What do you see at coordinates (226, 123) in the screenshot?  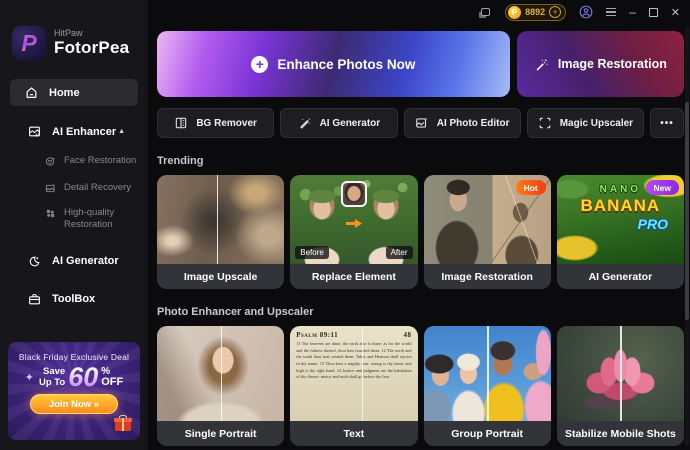 I see `bg-remover-label: BG Remover` at bounding box center [226, 123].